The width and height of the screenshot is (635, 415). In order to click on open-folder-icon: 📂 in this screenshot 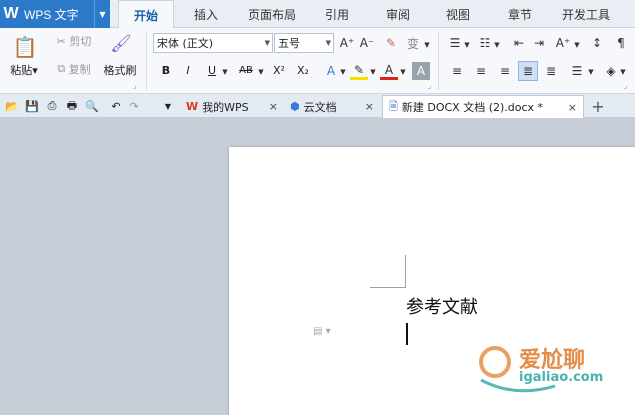, I will do `click(12, 106)`.